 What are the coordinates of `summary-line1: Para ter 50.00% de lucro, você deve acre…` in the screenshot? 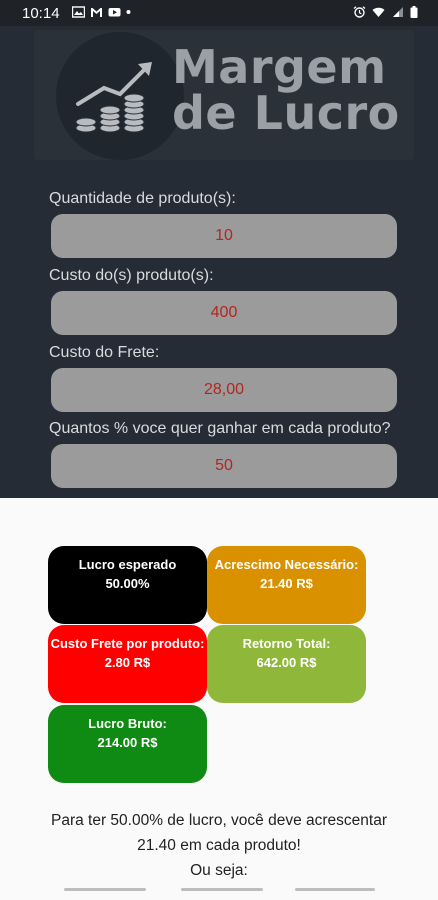 It's located at (219, 820).